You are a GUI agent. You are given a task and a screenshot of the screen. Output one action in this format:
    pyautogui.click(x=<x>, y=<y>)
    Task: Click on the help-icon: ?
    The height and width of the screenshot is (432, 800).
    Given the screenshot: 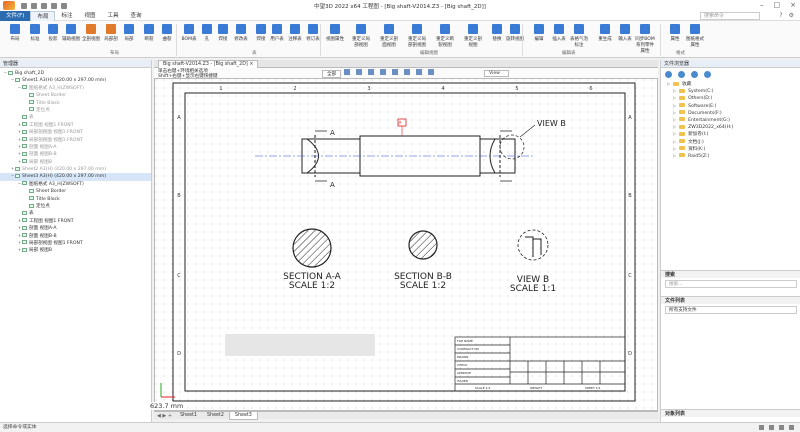 What is the action you would take?
    pyautogui.click(x=780, y=15)
    